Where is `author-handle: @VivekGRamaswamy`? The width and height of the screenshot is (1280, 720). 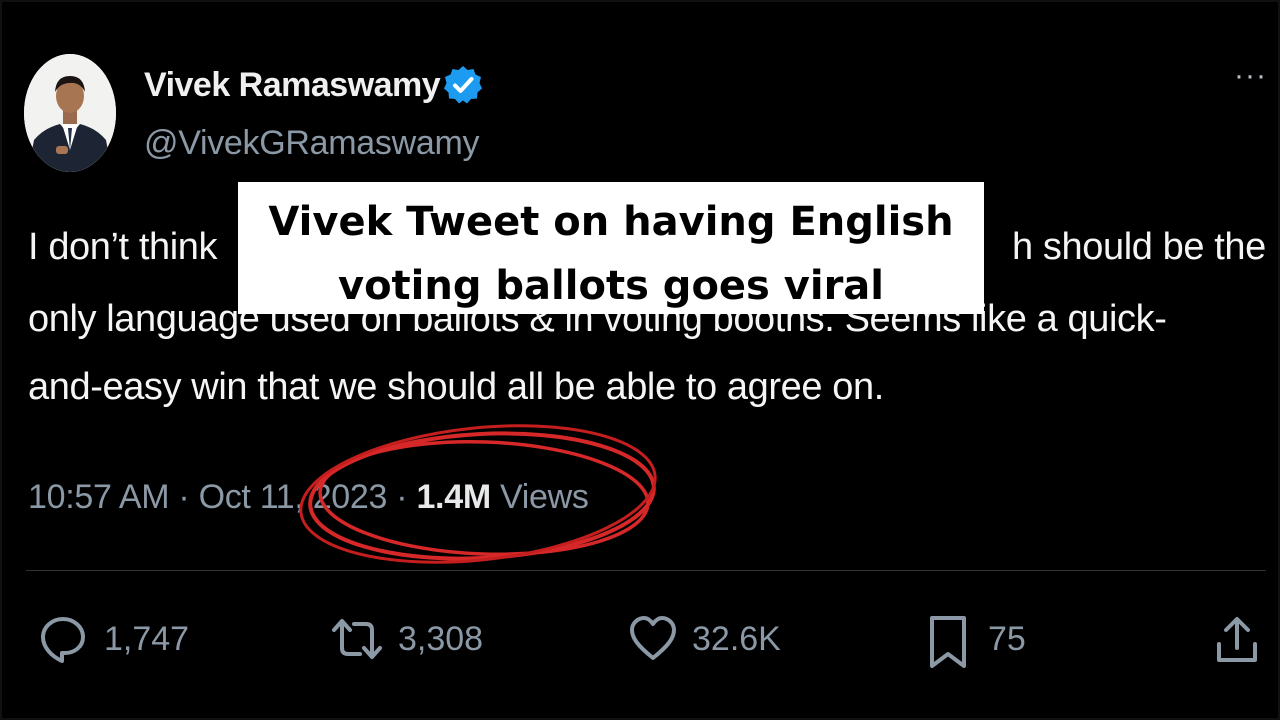 author-handle: @VivekGRamaswamy is located at coordinates (311, 143).